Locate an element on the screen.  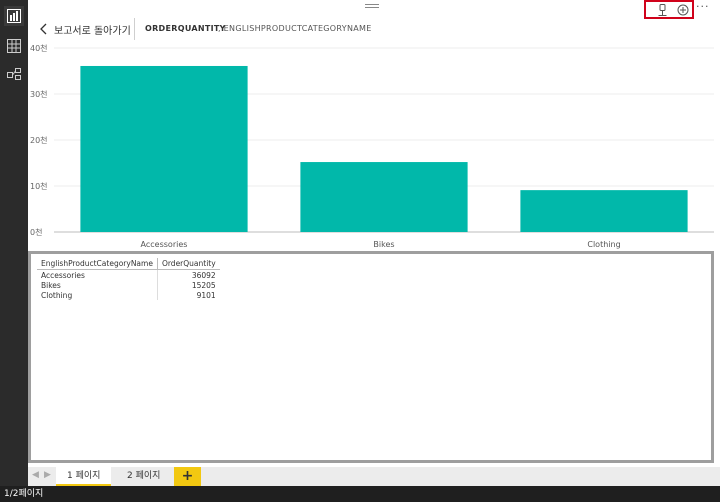
resize-handle is located at coordinates (372, 6).